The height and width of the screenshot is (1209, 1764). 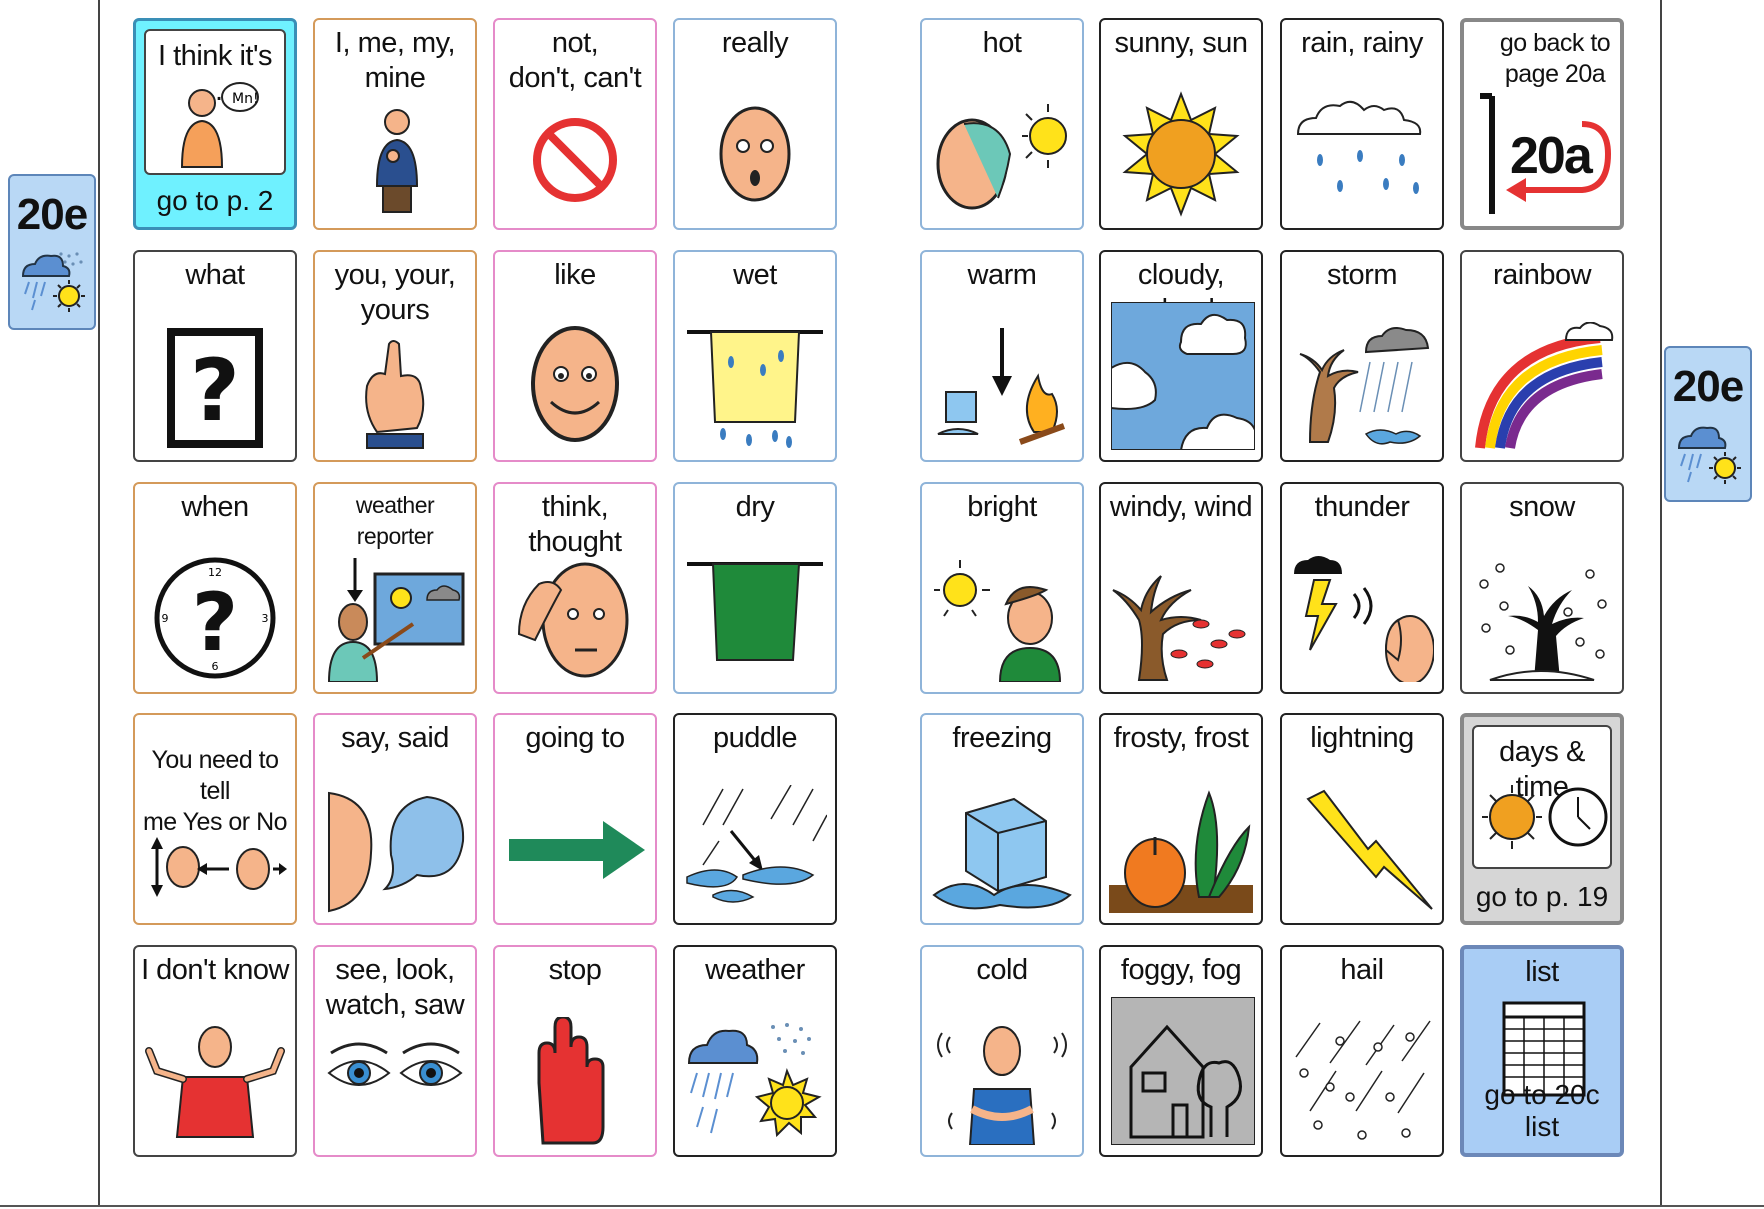 I want to click on cell-label: frosty, frost, so click(x=1181, y=738).